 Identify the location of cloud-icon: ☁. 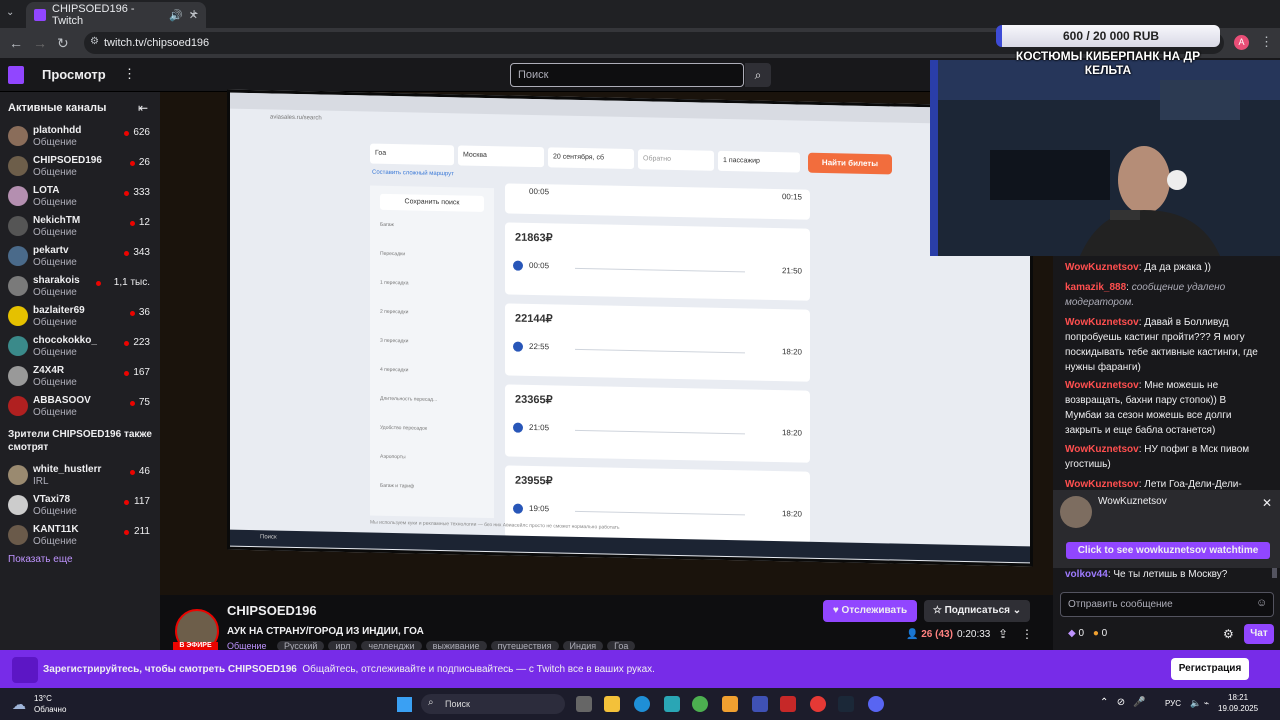
(19, 704).